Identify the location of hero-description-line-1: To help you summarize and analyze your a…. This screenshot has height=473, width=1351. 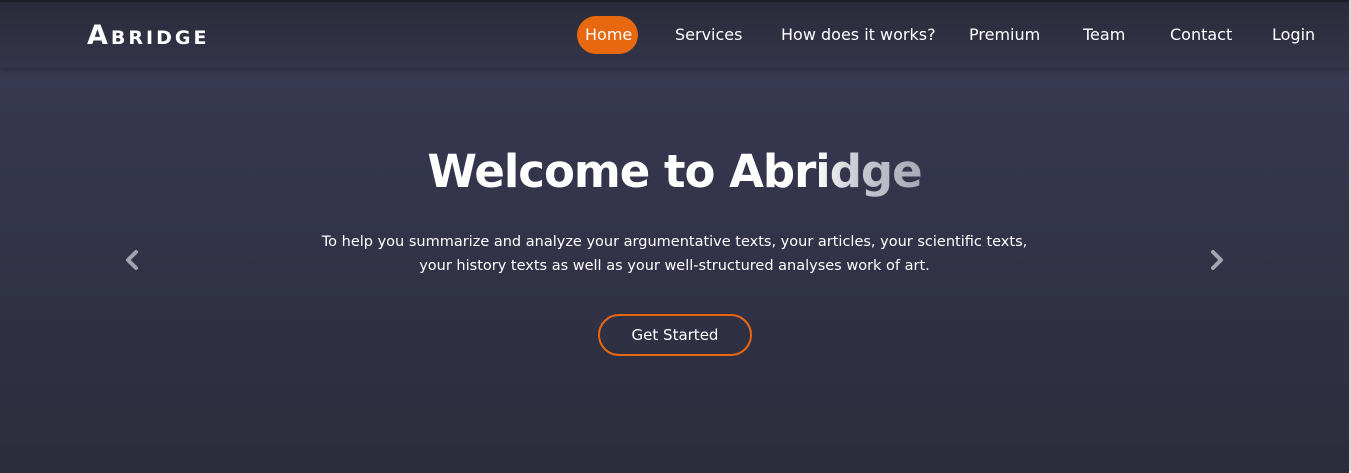
(674, 242).